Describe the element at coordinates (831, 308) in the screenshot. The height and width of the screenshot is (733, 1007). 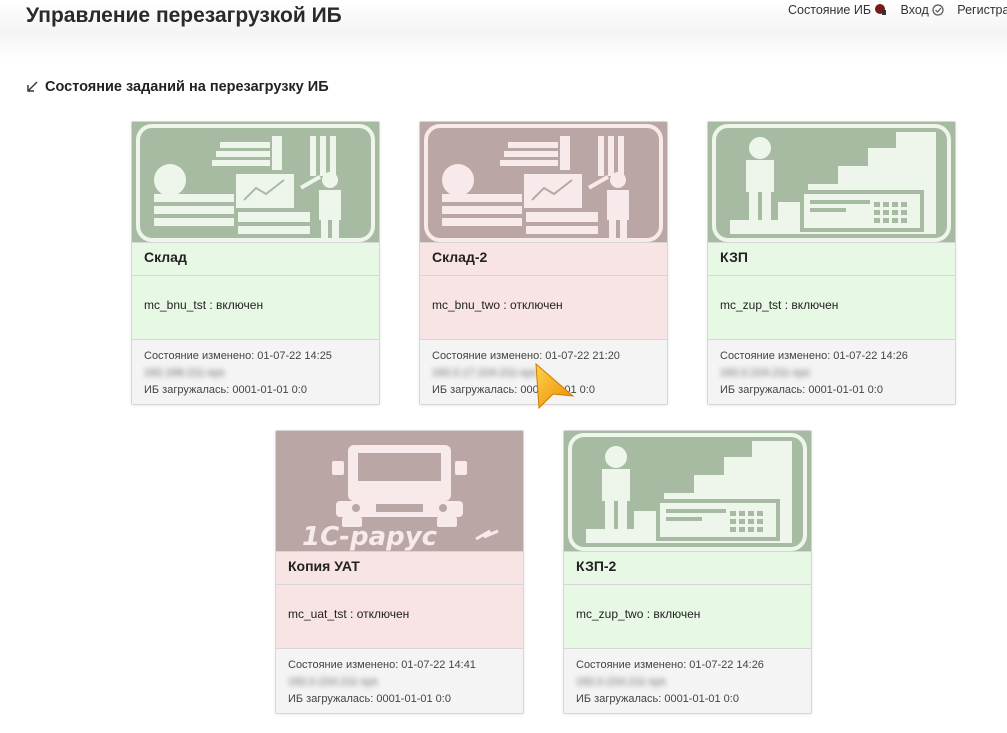
I see `card-status: mc_zup_tst : включен` at that location.